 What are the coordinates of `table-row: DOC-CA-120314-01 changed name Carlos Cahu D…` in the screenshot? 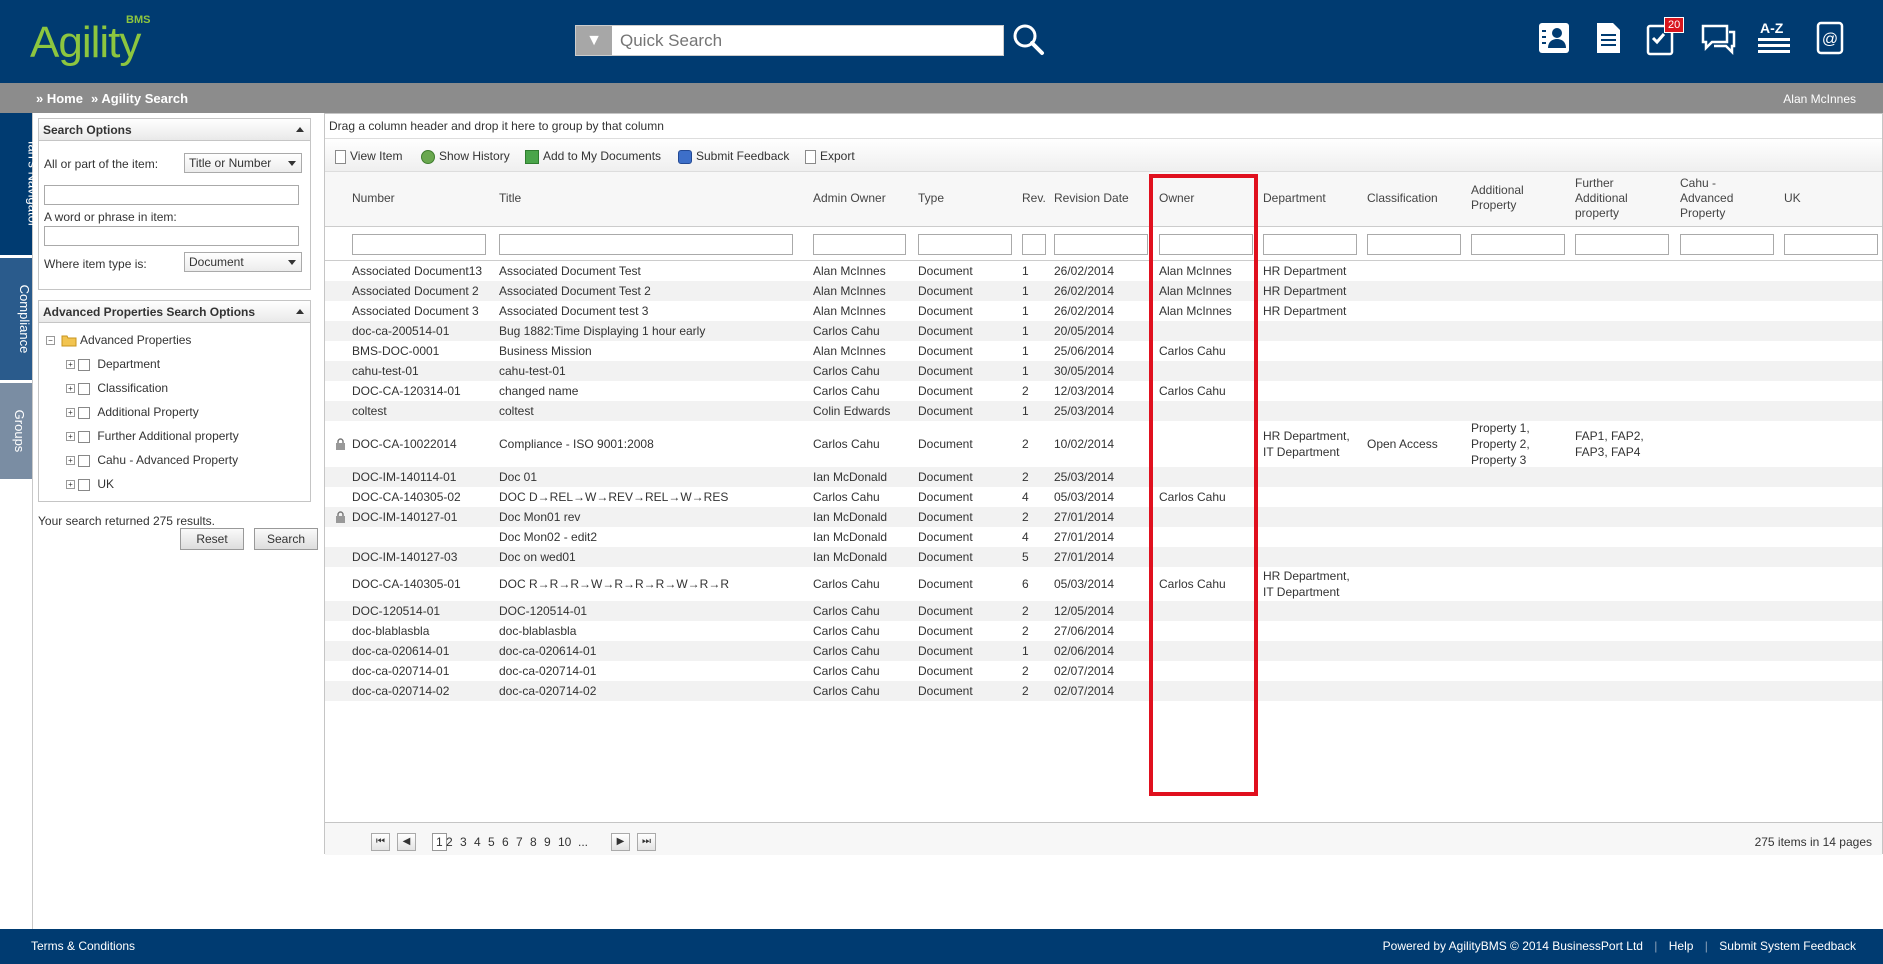 It's located at (1103, 391).